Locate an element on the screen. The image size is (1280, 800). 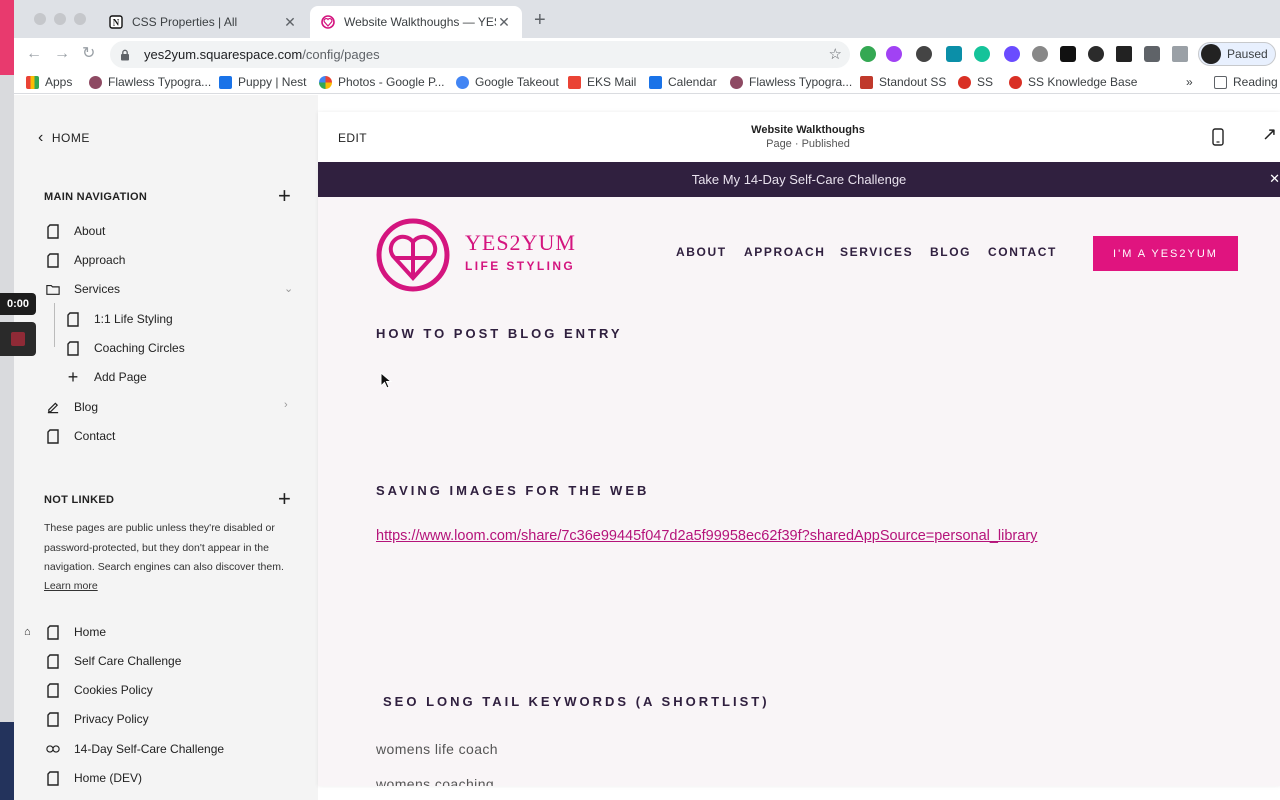
sidebar-item-self-care-challenge: Self Care Challenge is located at coordinates (113, 661).